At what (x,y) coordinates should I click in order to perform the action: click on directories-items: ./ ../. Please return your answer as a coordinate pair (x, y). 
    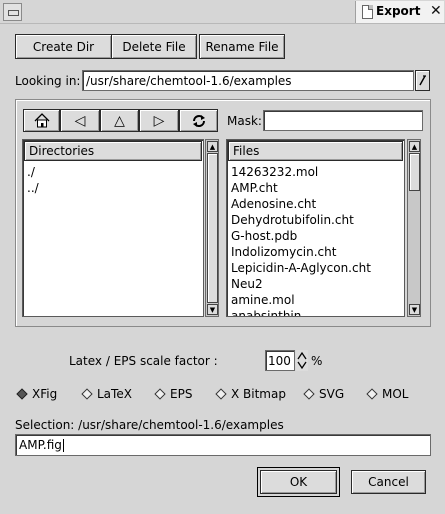
    Looking at the image, I should click on (113, 179).